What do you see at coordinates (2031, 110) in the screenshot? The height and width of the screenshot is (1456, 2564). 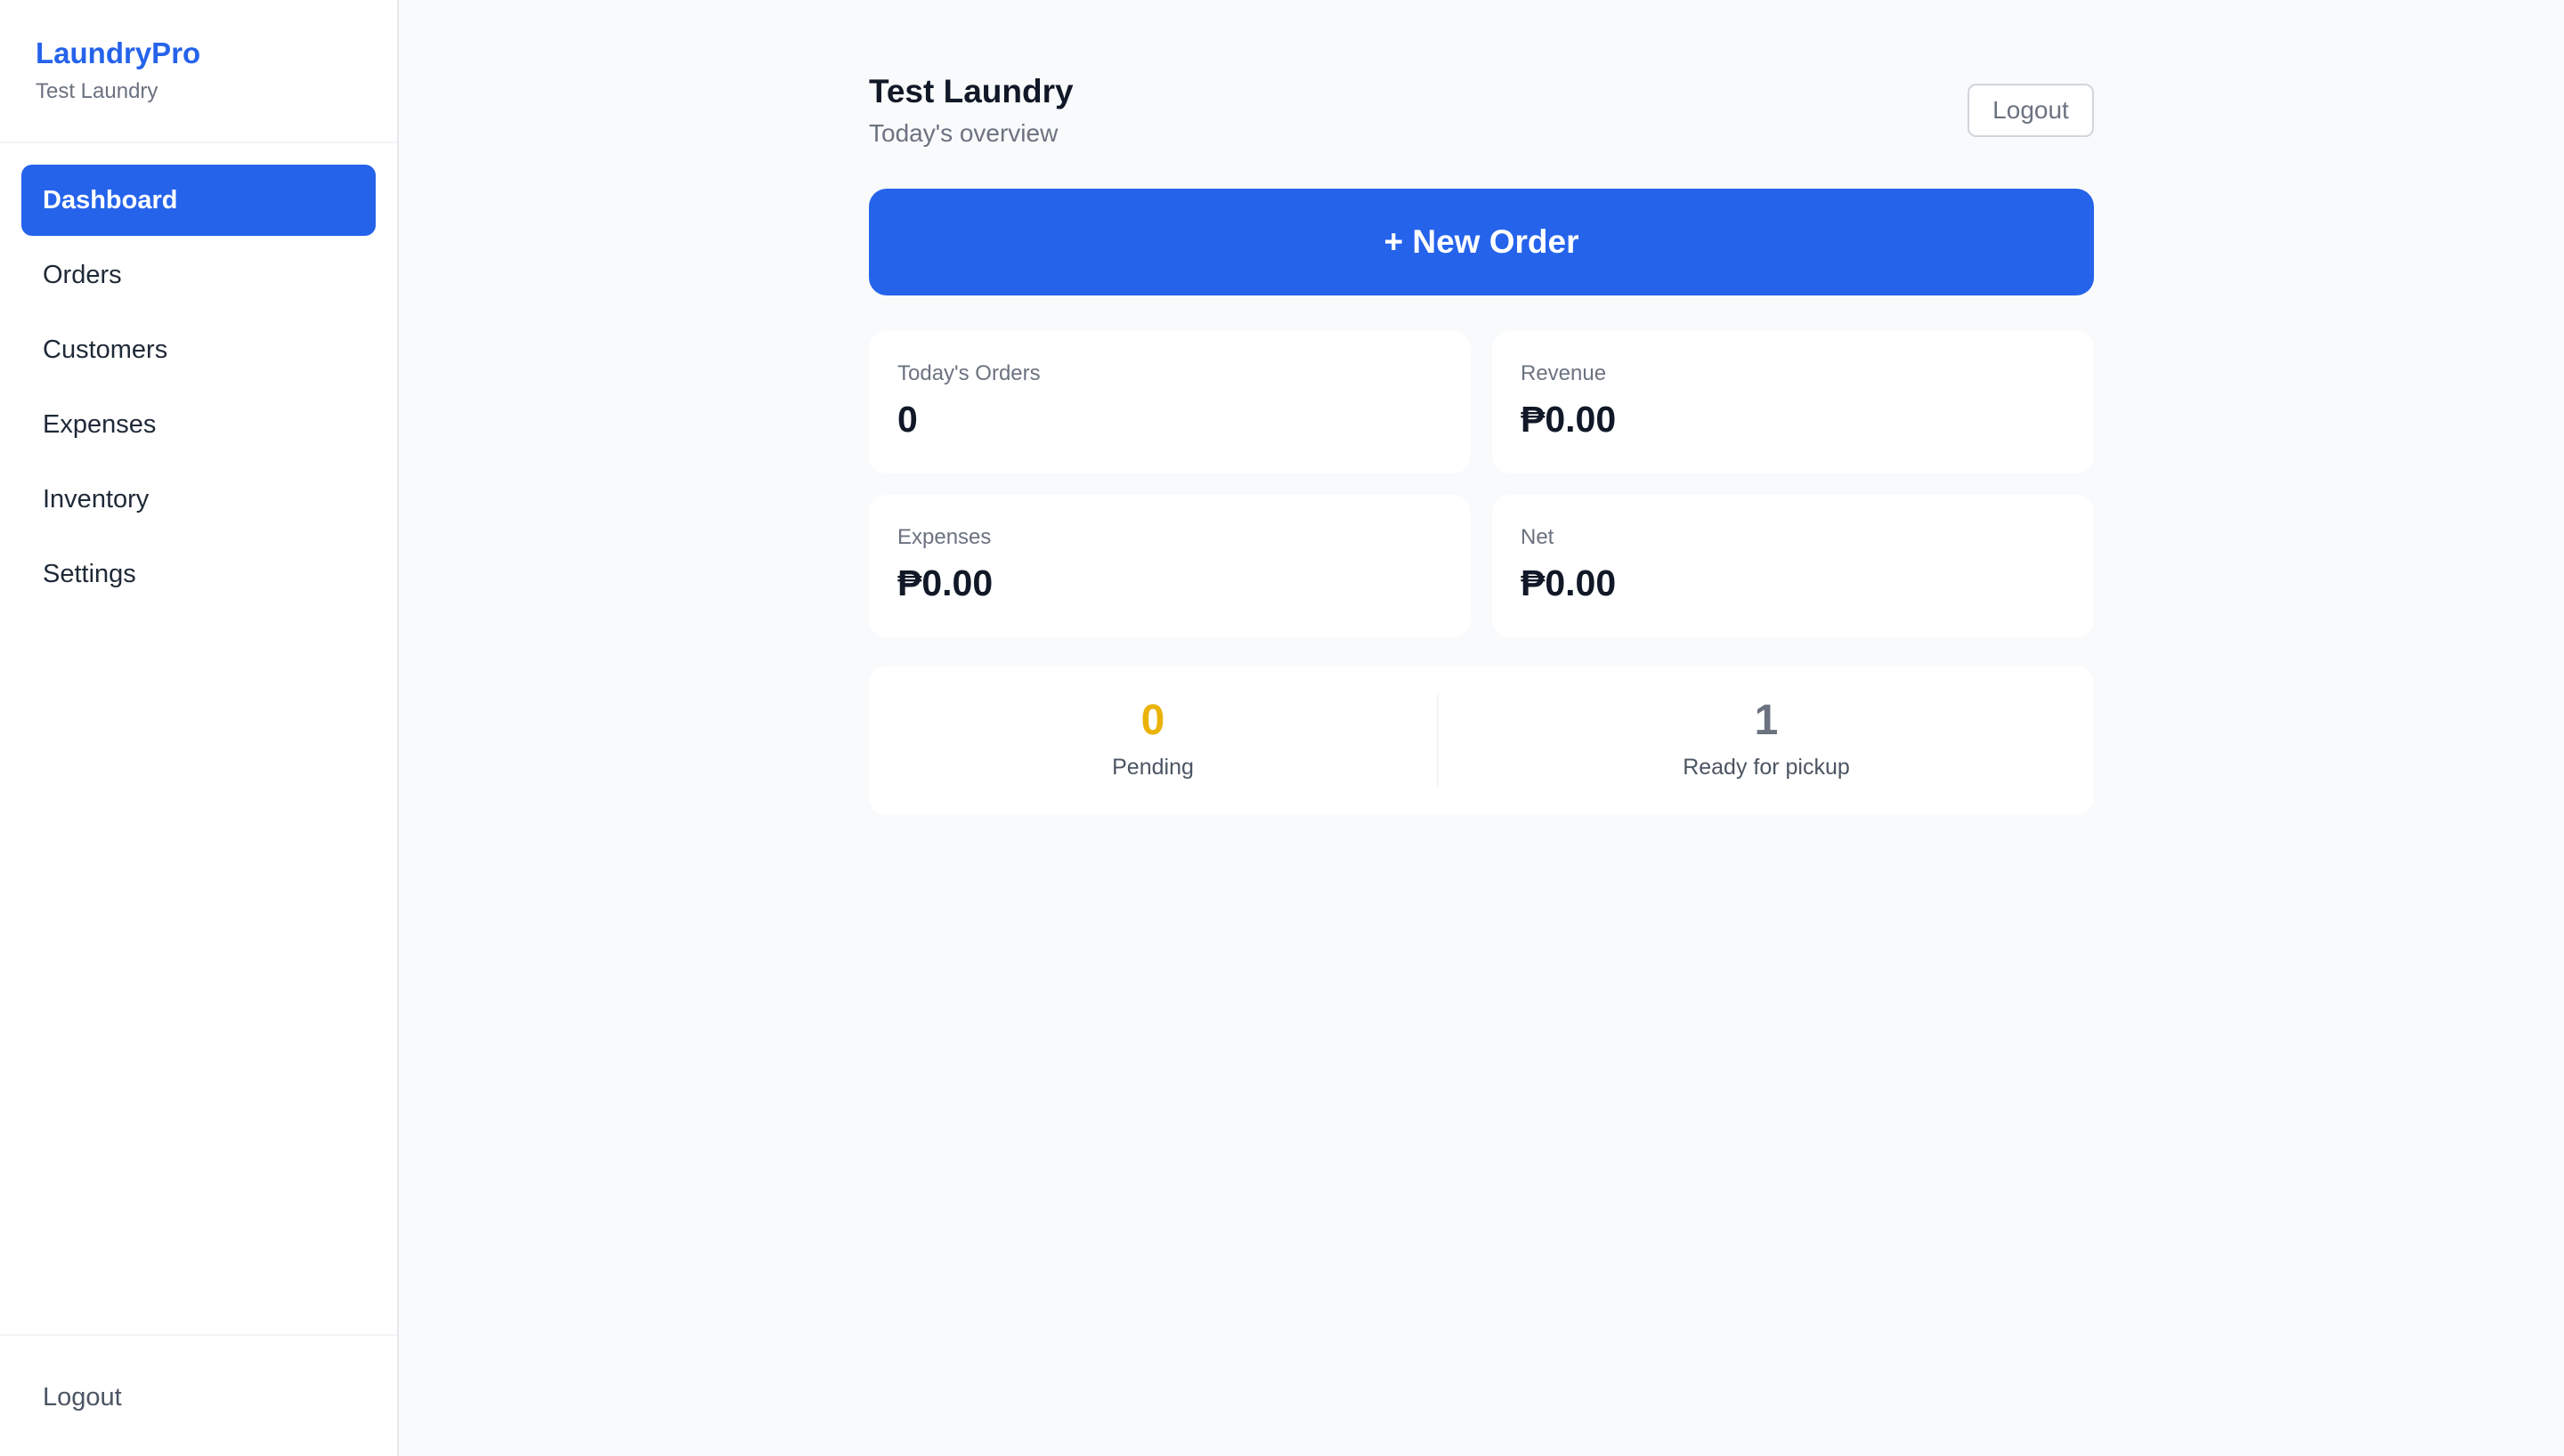 I see `logout-button: Logout` at bounding box center [2031, 110].